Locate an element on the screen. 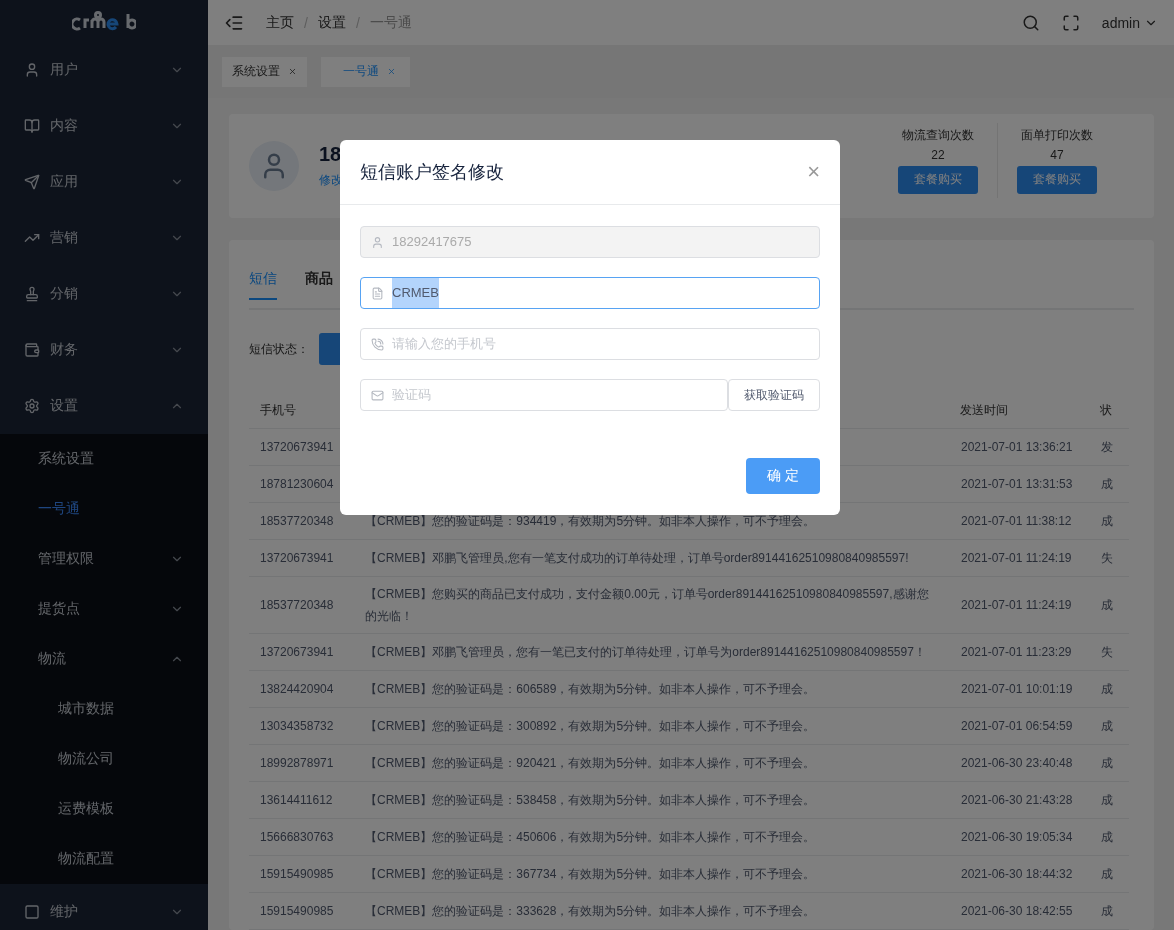 The width and height of the screenshot is (1174, 930). table-cell-text: 15666830763 is located at coordinates (297, 837).